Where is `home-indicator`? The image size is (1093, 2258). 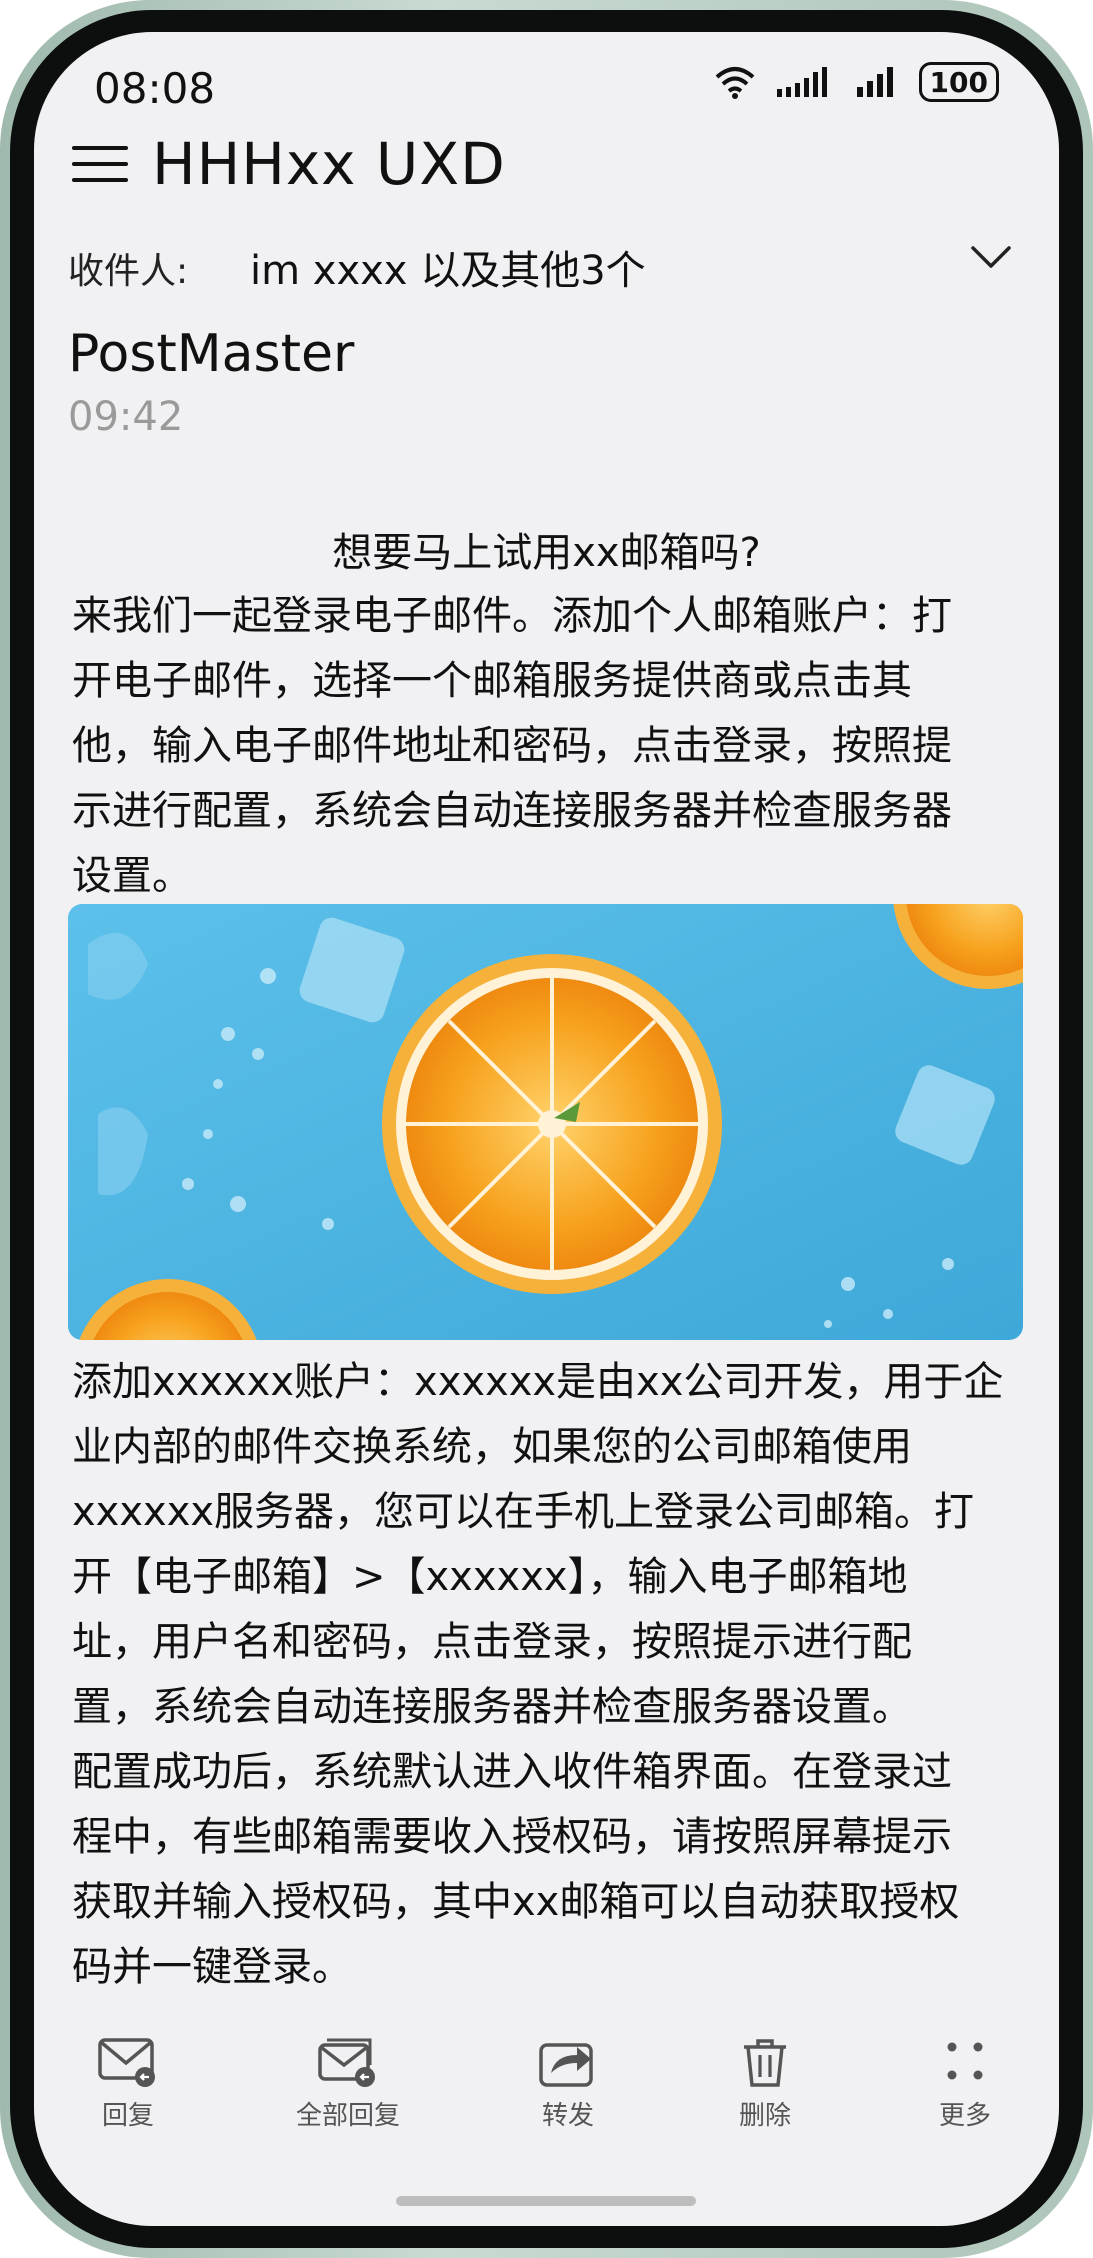
home-indicator is located at coordinates (546, 2201).